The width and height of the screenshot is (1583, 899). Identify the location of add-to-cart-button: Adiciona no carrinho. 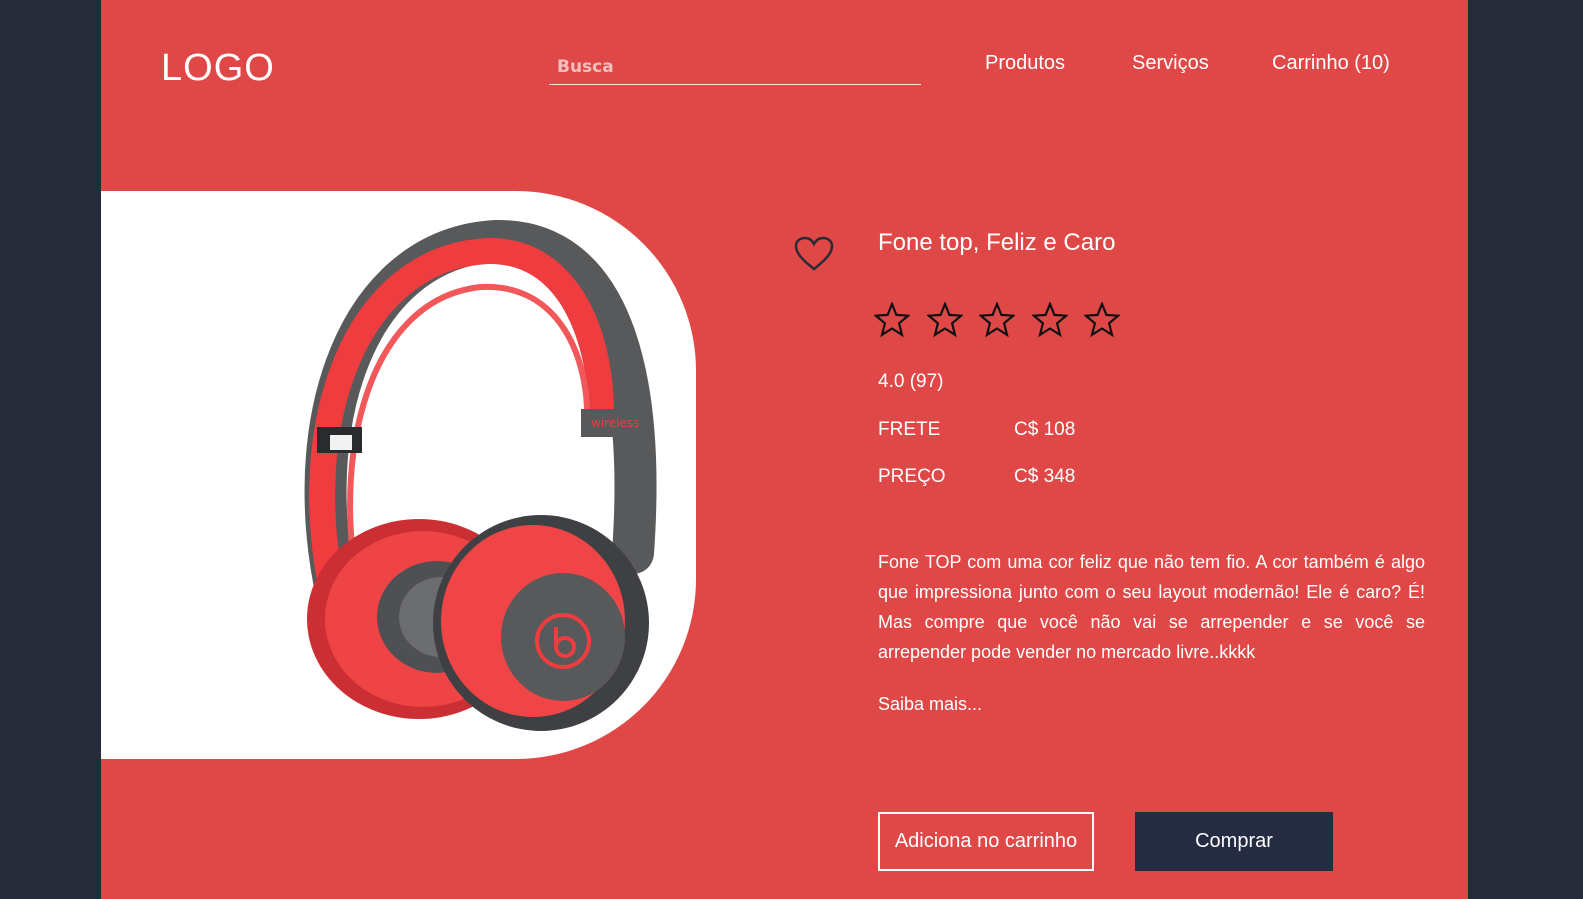
(986, 841).